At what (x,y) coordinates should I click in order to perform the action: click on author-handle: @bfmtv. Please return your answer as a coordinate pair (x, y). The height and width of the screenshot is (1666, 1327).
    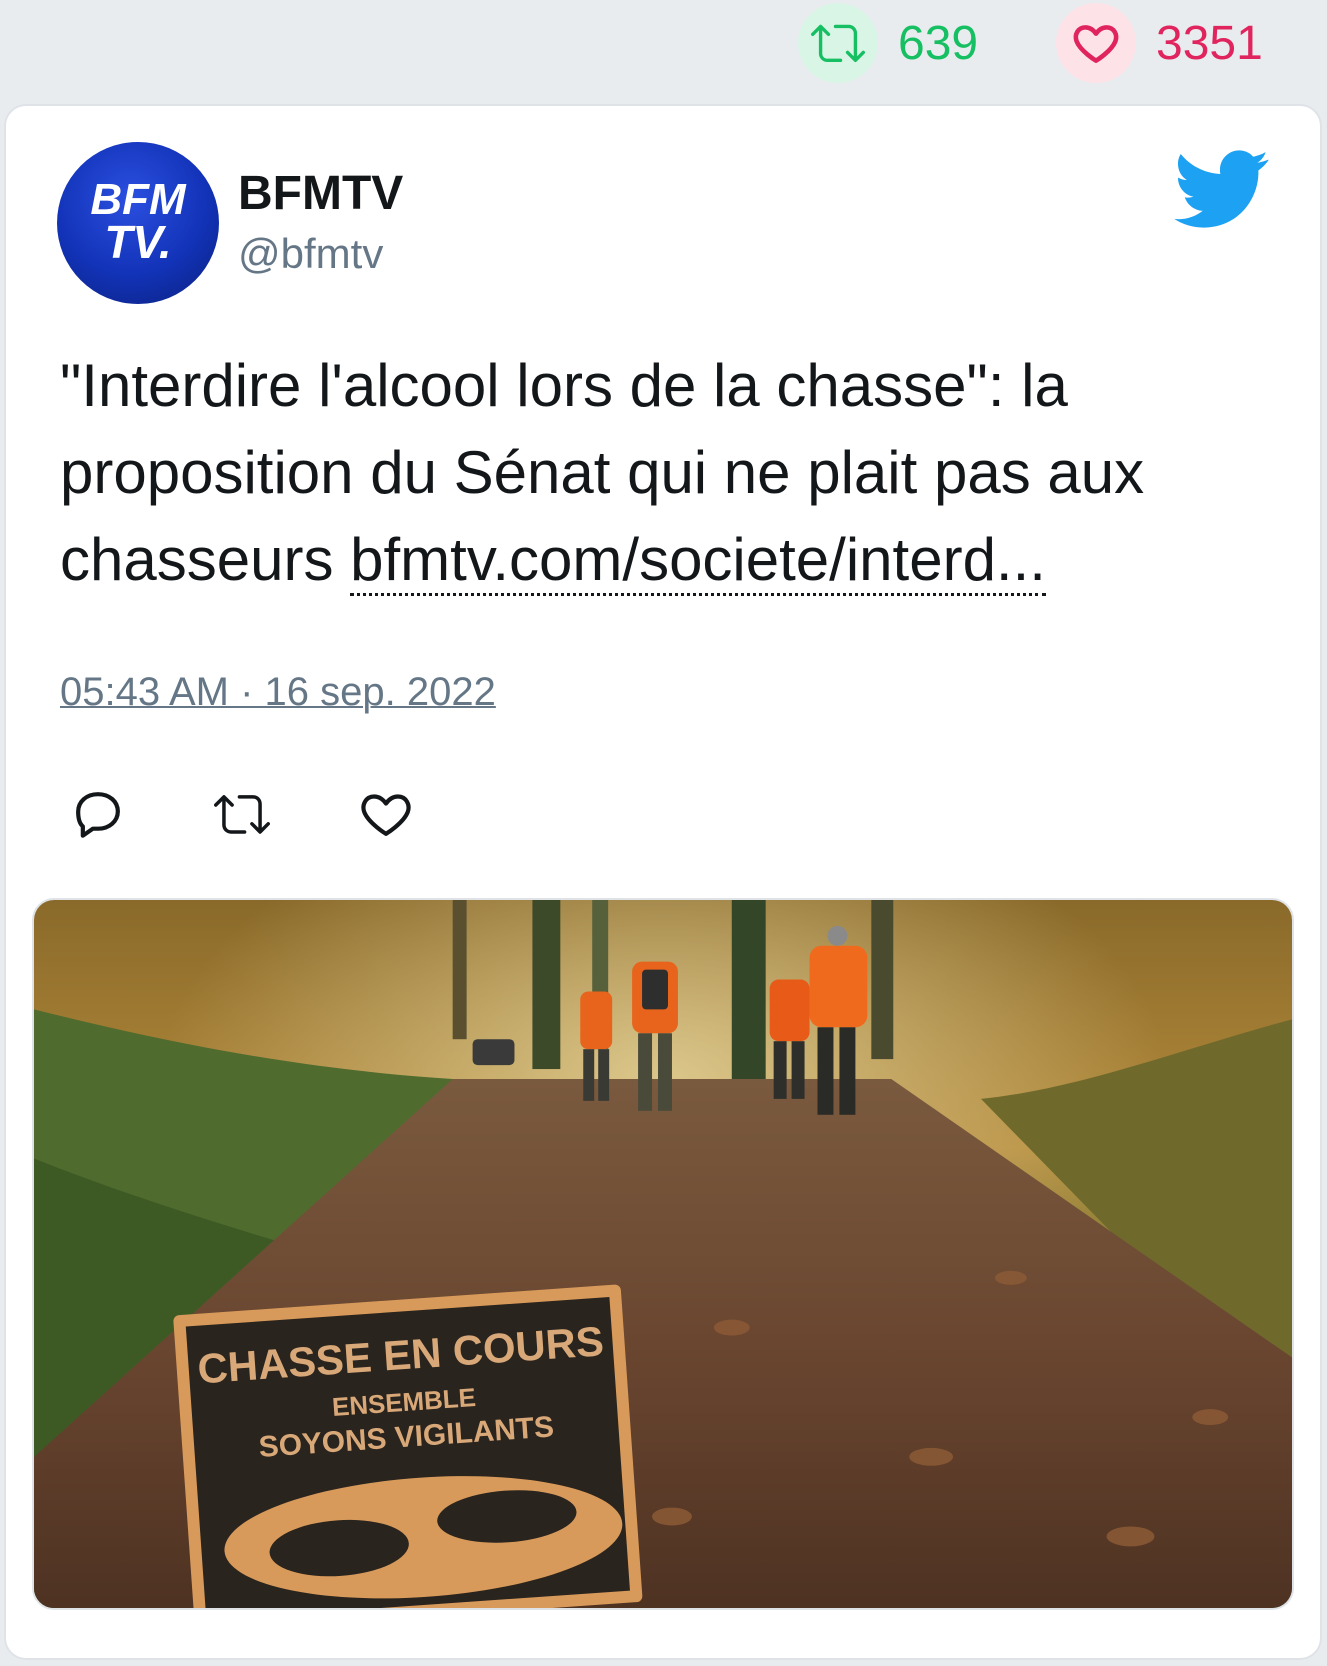
    Looking at the image, I should click on (310, 254).